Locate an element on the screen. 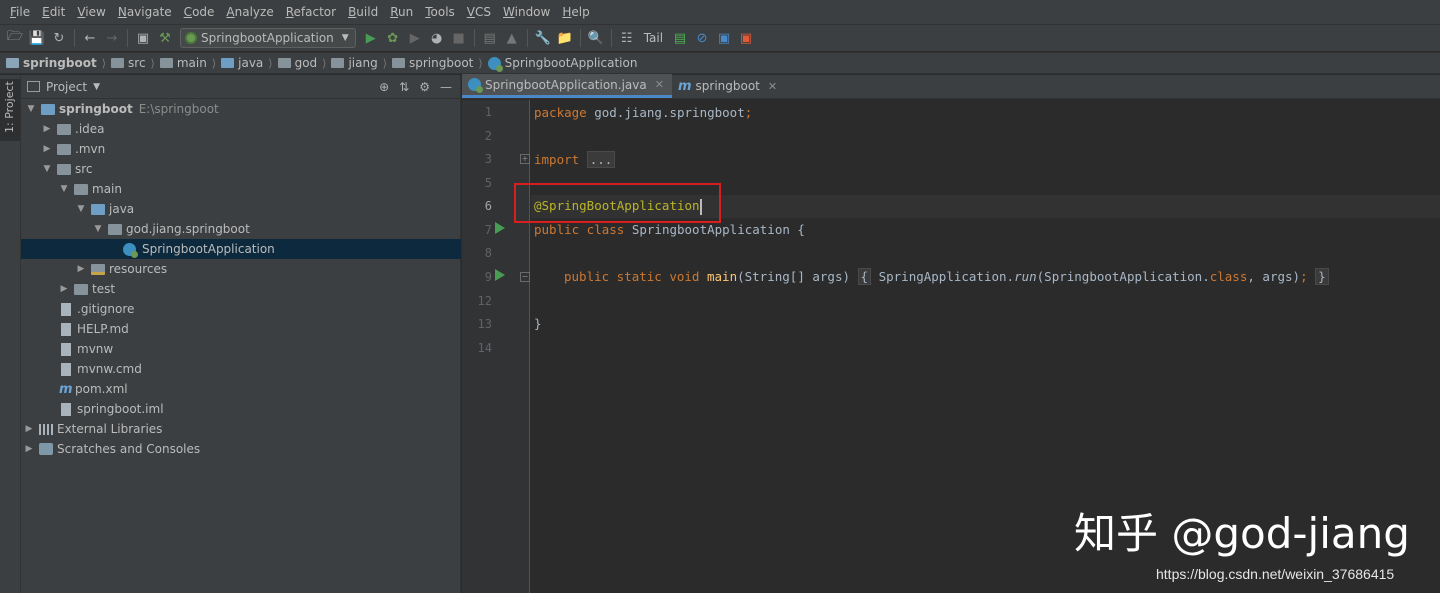 The width and height of the screenshot is (1440, 593). tree-item-resources: ▶ resources is located at coordinates (241, 269).